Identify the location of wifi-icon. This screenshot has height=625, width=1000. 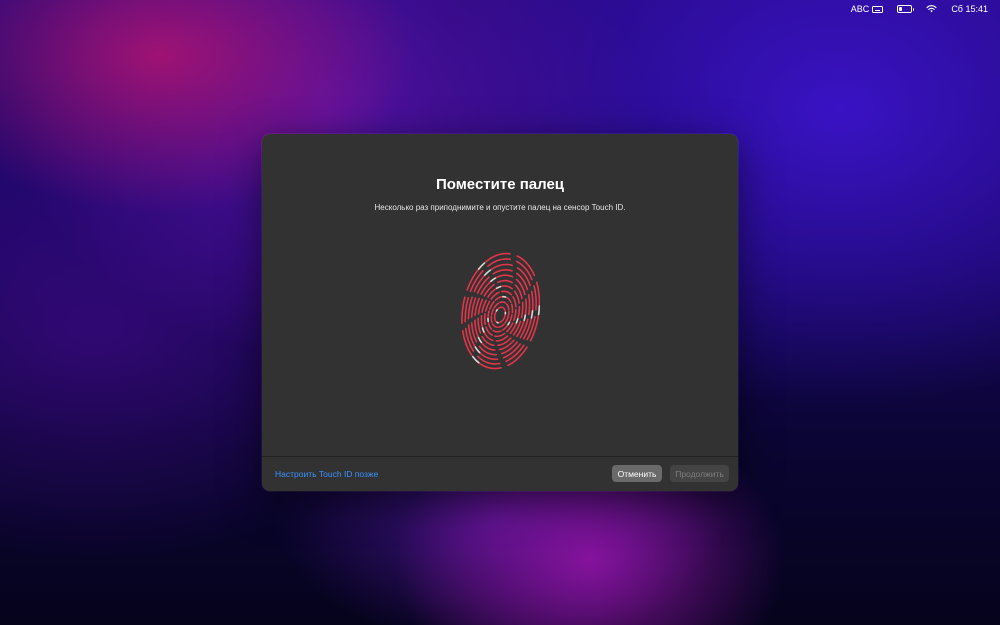
(931, 9).